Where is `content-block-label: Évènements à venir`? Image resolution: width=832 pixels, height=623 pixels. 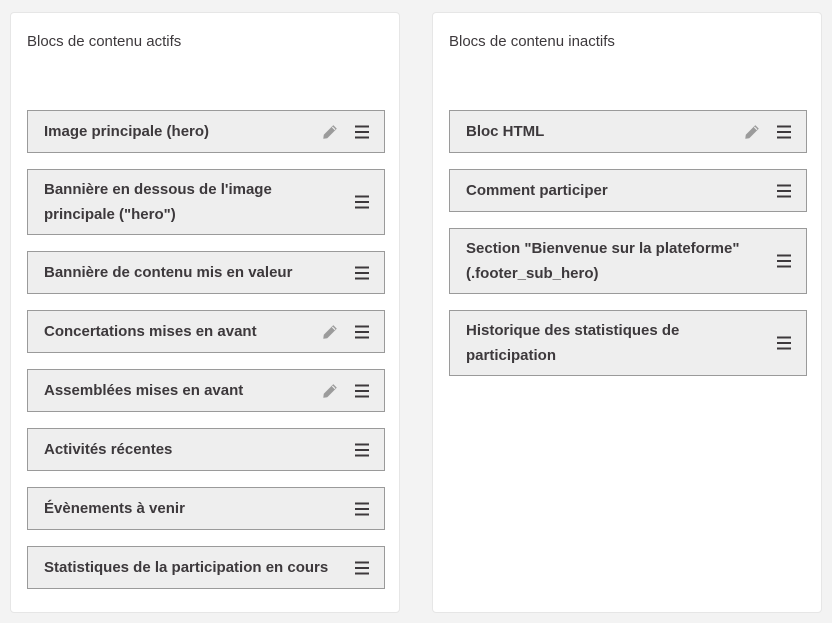 content-block-label: Évènements à venir is located at coordinates (114, 508).